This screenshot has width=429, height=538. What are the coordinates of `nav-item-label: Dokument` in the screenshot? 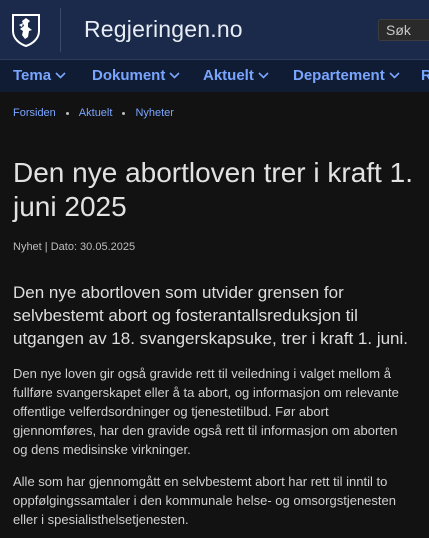 It's located at (129, 75).